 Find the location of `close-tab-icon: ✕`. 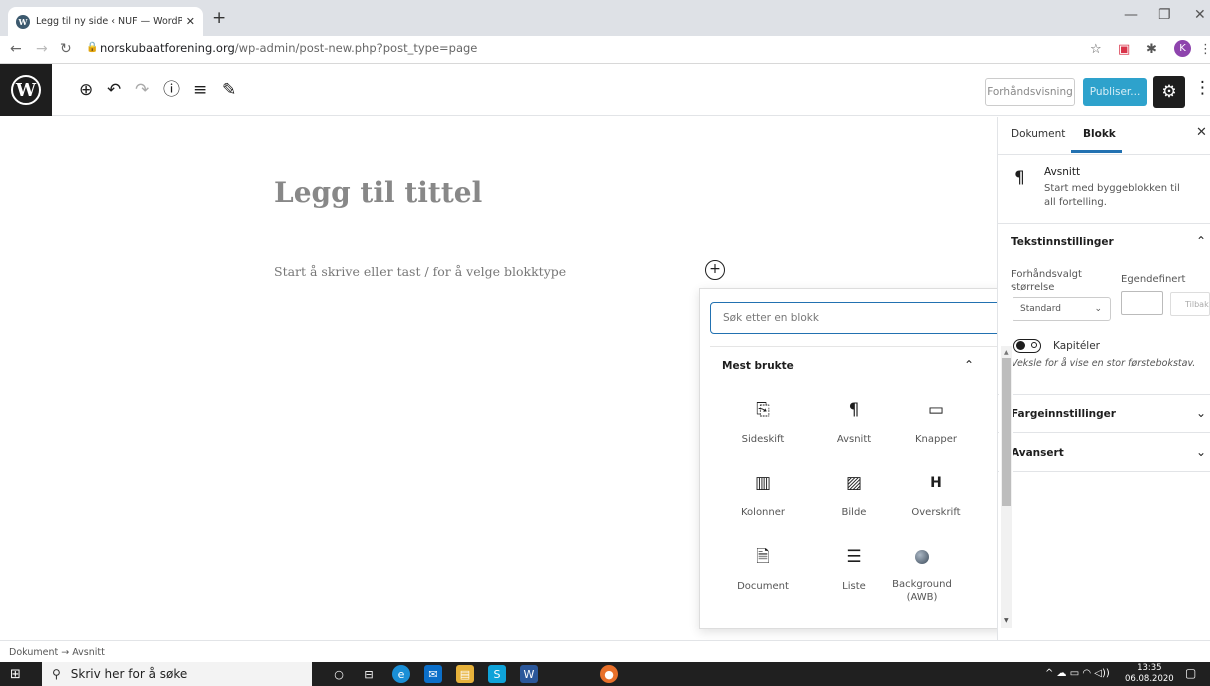

close-tab-icon: ✕ is located at coordinates (190, 21).